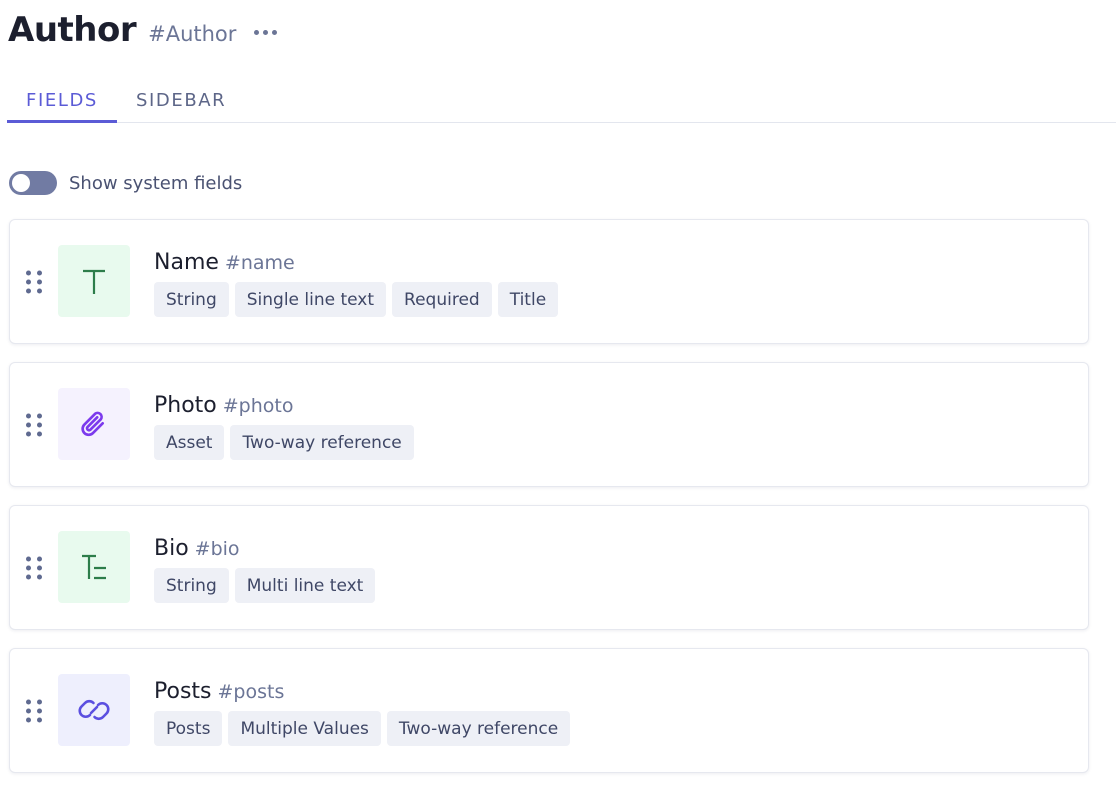  I want to click on field-name-row: Name #name, so click(356, 262).